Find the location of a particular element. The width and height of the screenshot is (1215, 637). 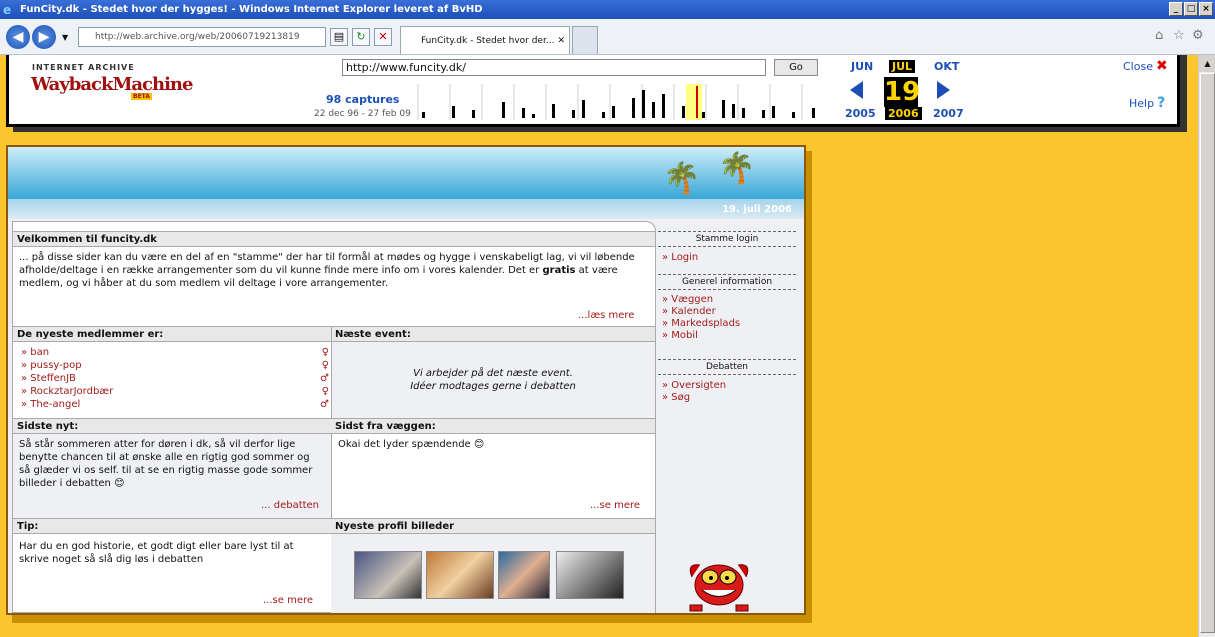

member-item: » pussy-pop ♀ is located at coordinates (175, 366).